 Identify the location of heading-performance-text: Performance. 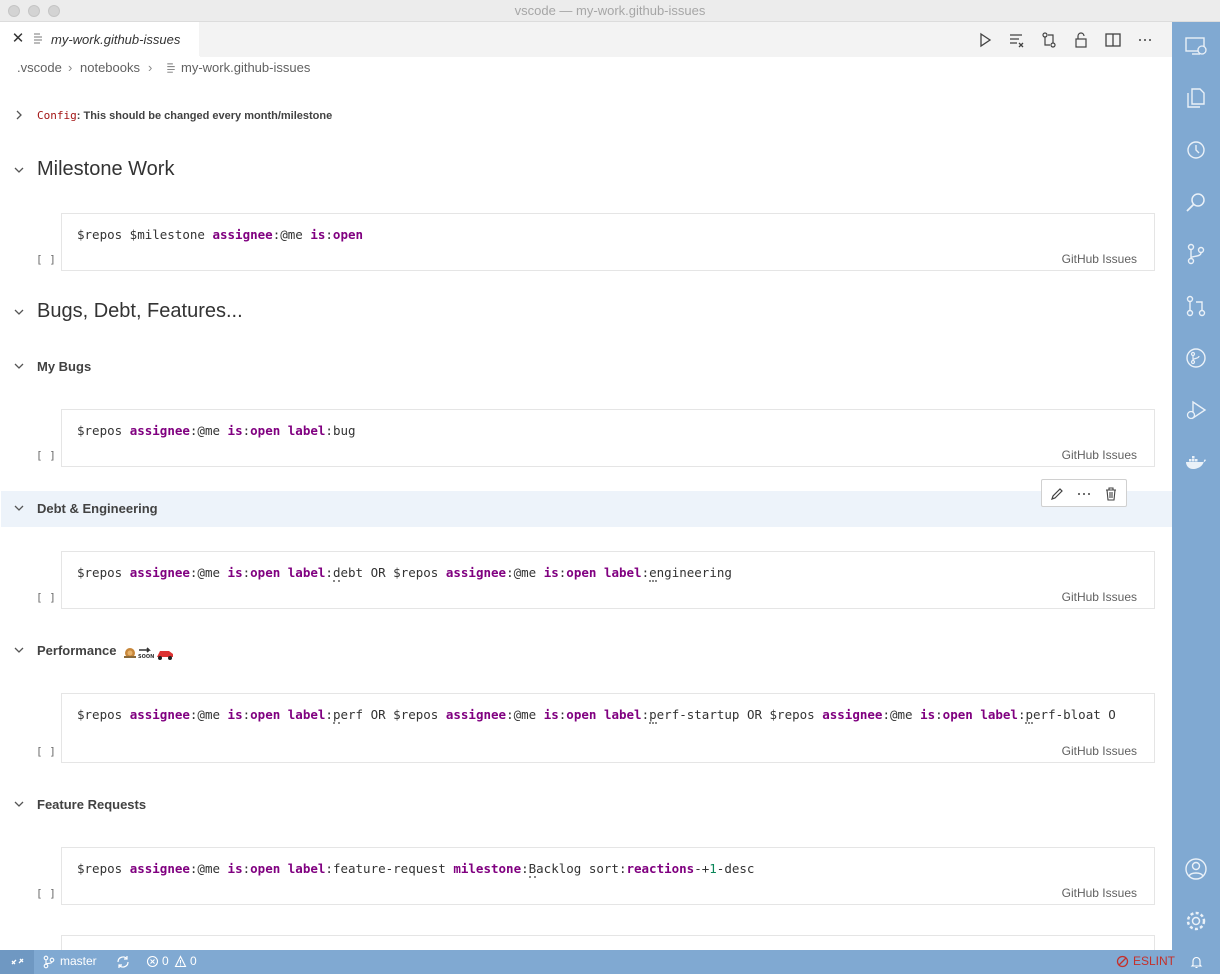
(77, 650).